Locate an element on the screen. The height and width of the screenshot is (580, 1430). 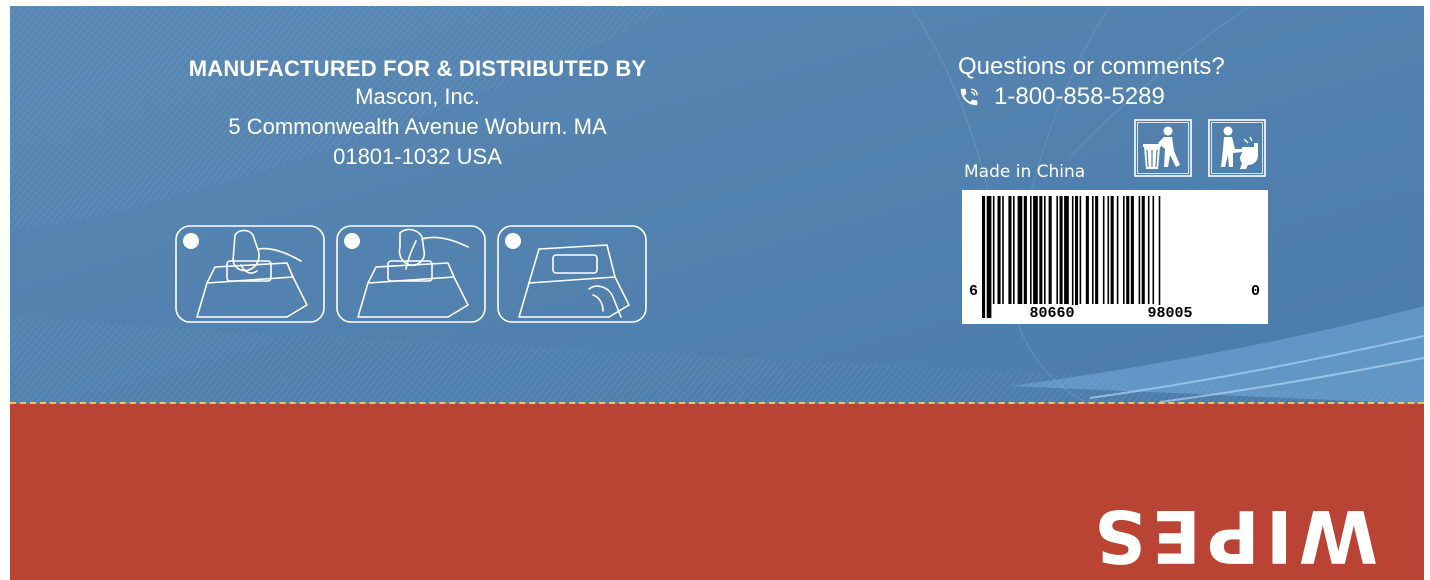
trash-bin-disposal-icon is located at coordinates (1163, 148).